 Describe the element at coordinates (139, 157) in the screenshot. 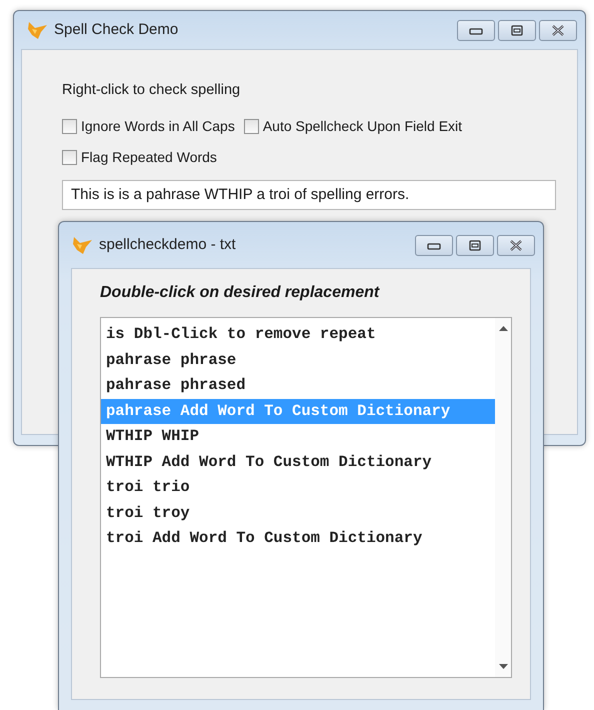

I see `checkbox-option: Flag Repeated Words` at that location.